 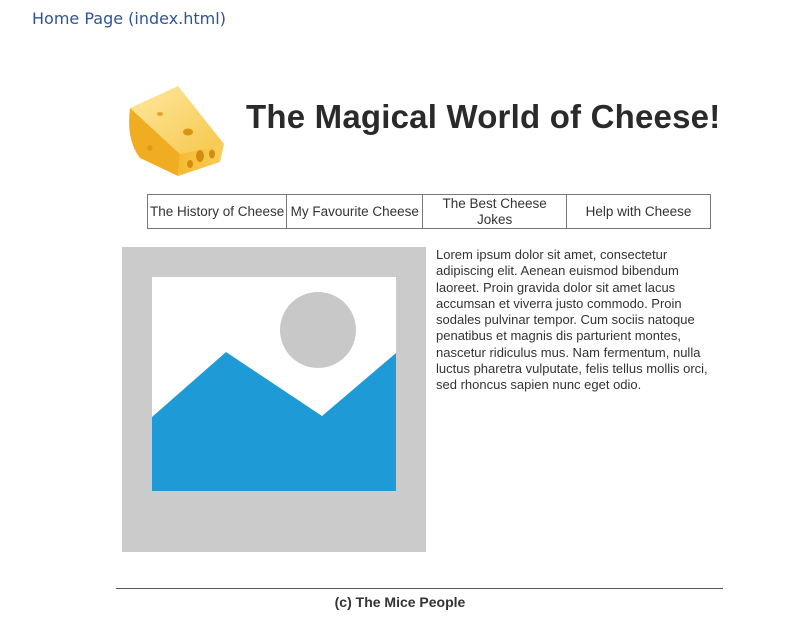 I want to click on cheese-wedge-icon, so click(x=174, y=130).